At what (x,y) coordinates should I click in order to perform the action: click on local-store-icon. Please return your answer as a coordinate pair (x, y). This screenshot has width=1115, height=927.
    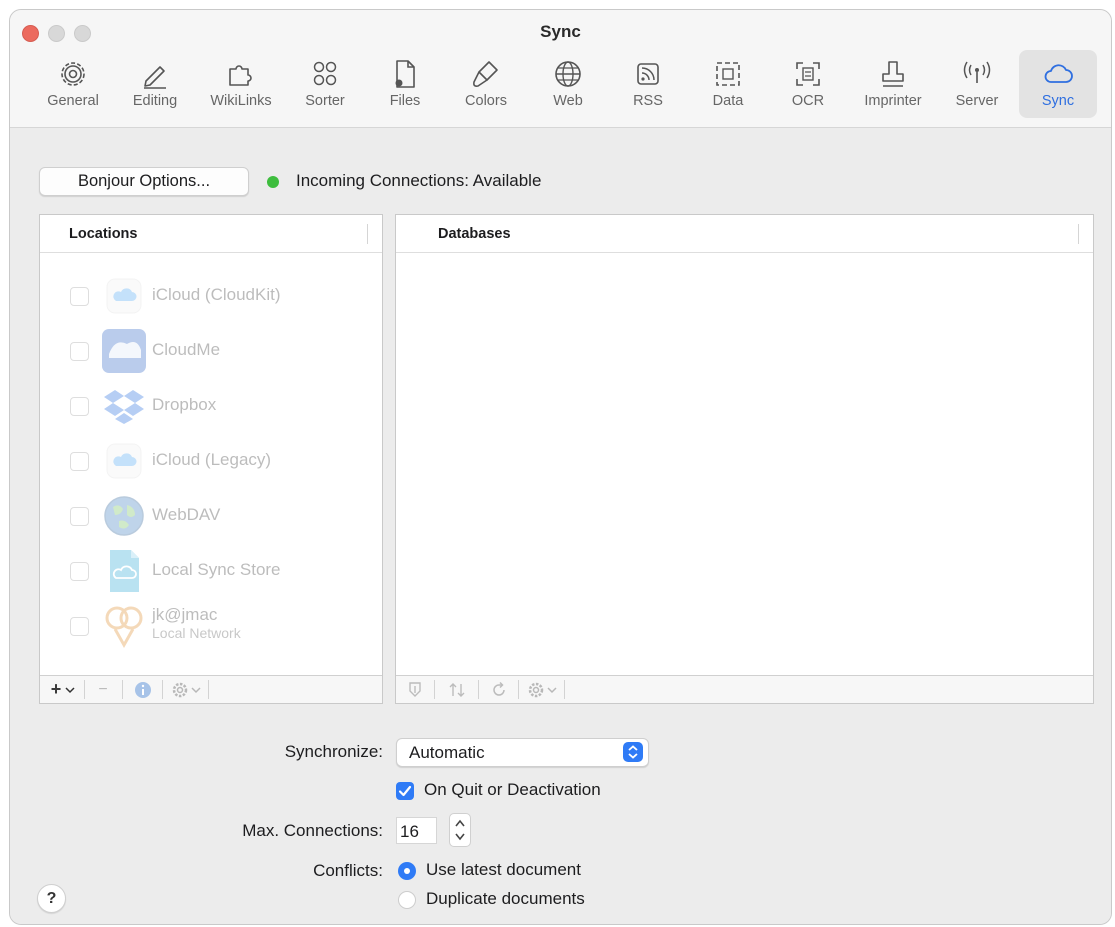
    Looking at the image, I should click on (124, 571).